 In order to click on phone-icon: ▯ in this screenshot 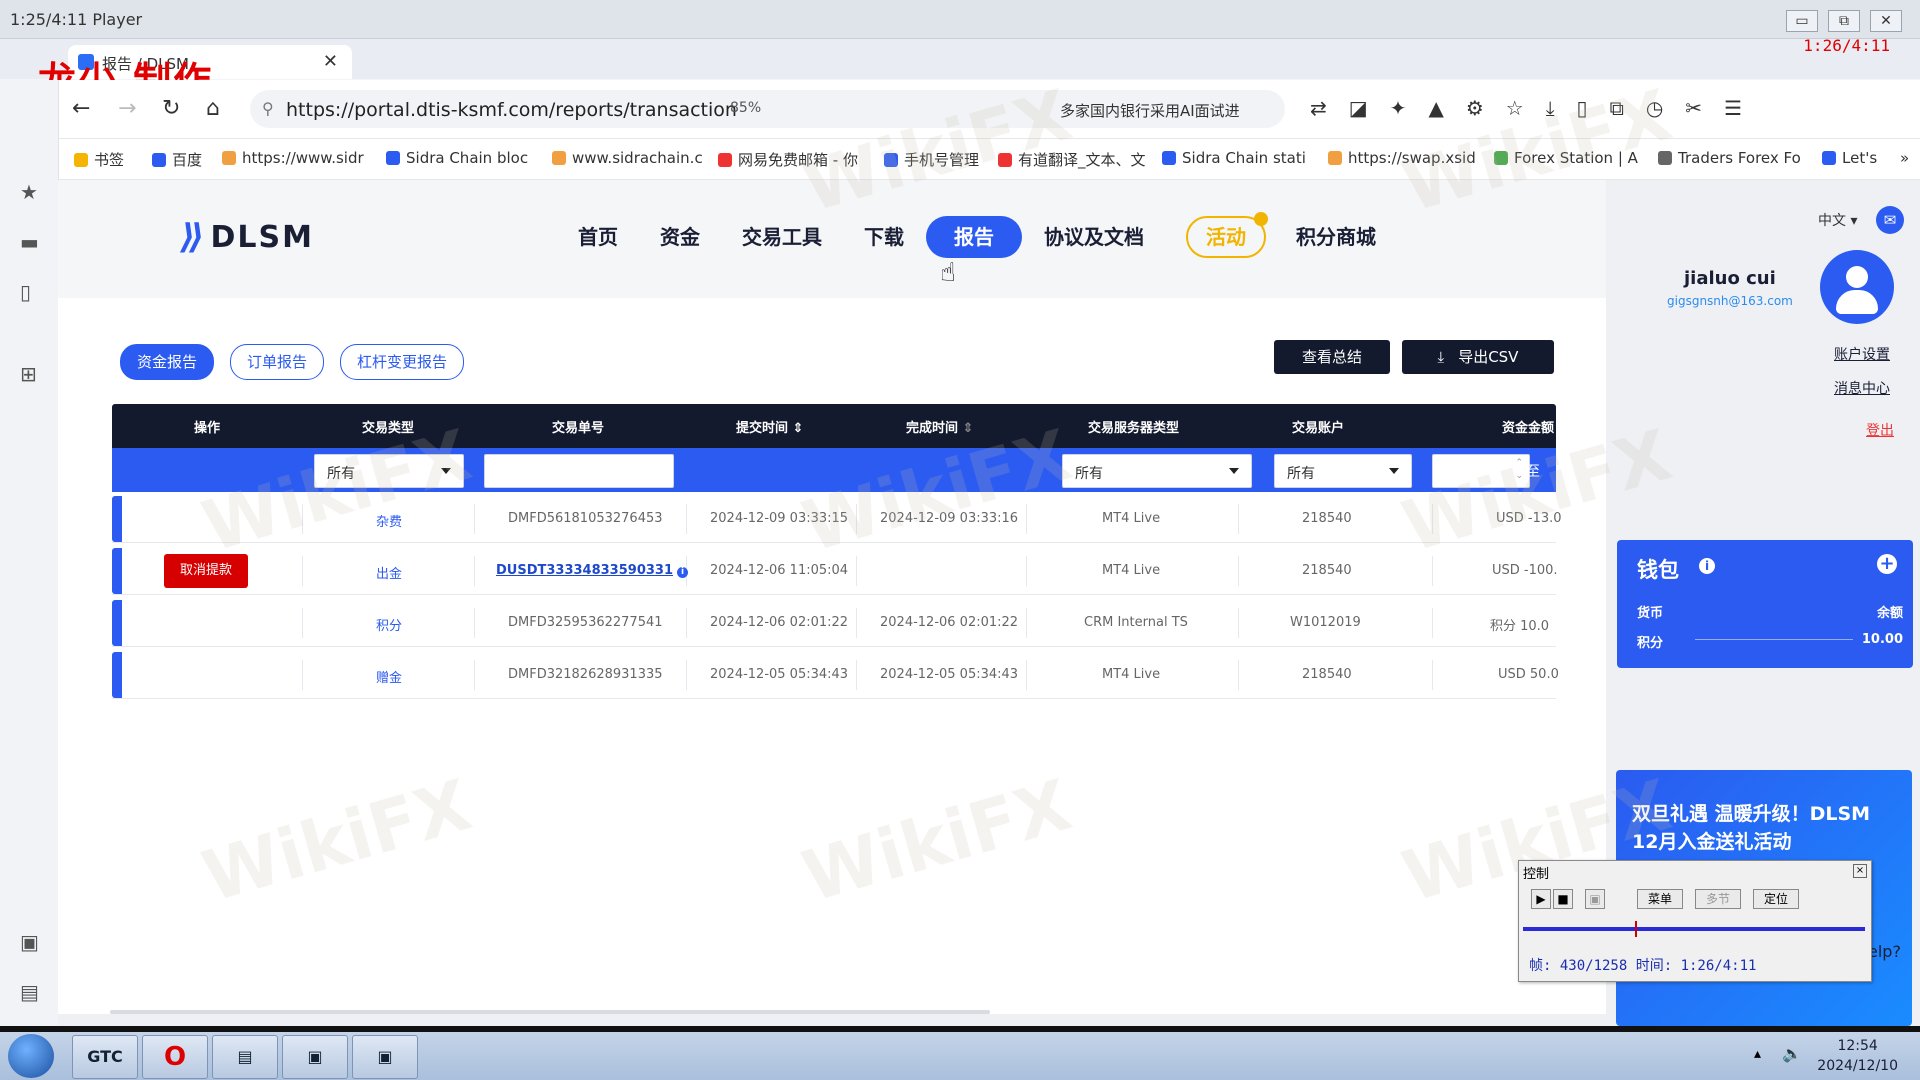, I will do `click(1582, 108)`.